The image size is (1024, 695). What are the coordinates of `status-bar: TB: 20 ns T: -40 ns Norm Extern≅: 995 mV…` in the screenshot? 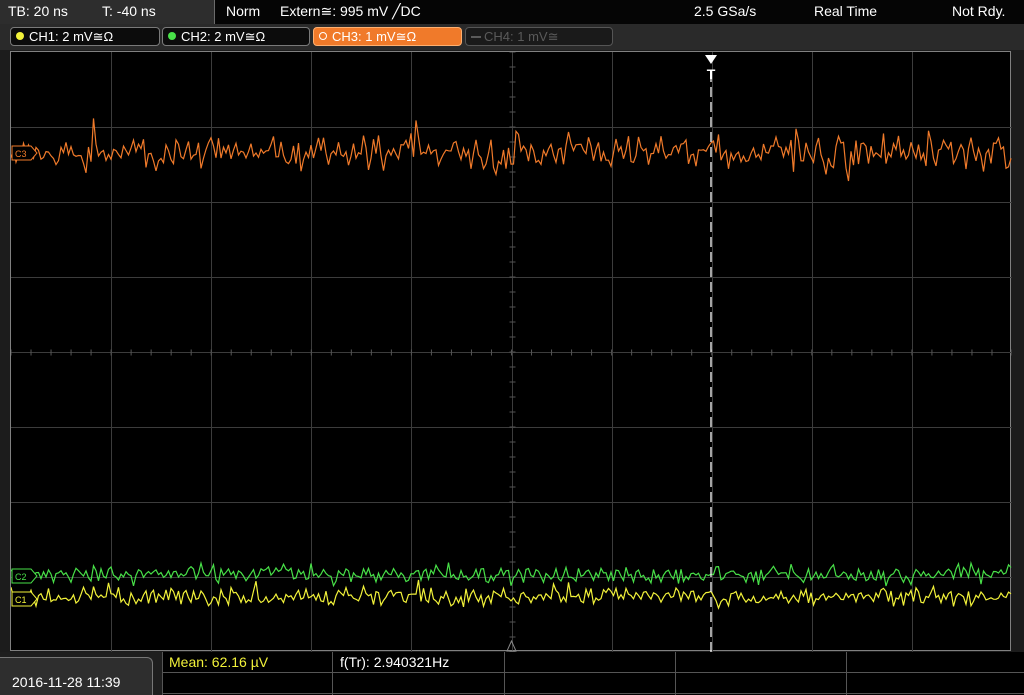 It's located at (512, 12).